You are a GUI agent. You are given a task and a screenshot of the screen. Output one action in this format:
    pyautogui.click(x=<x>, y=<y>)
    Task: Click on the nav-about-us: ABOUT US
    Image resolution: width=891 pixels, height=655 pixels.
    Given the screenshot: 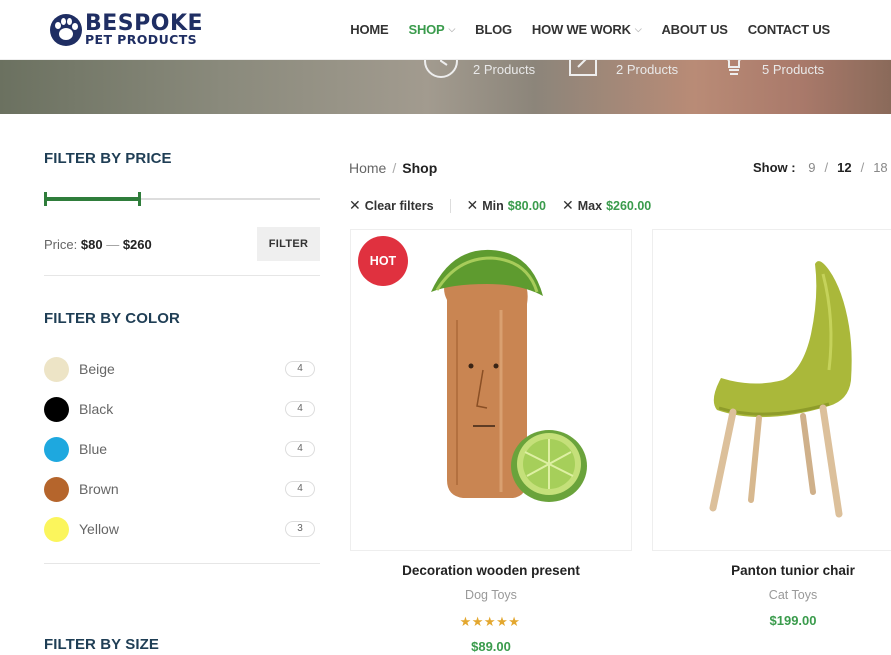 What is the action you would take?
    pyautogui.click(x=694, y=29)
    